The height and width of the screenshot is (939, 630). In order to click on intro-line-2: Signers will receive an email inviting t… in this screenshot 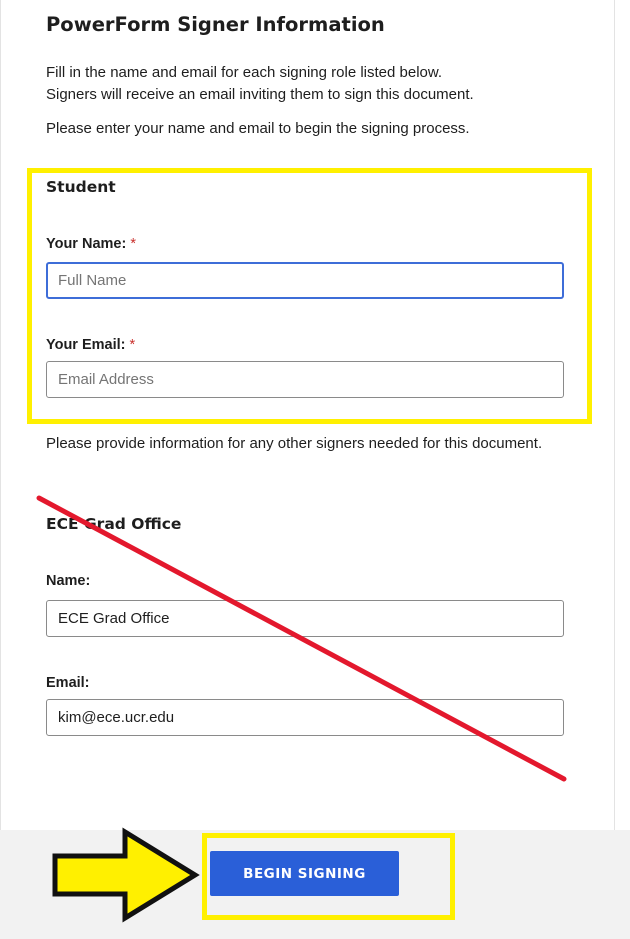, I will do `click(260, 94)`.